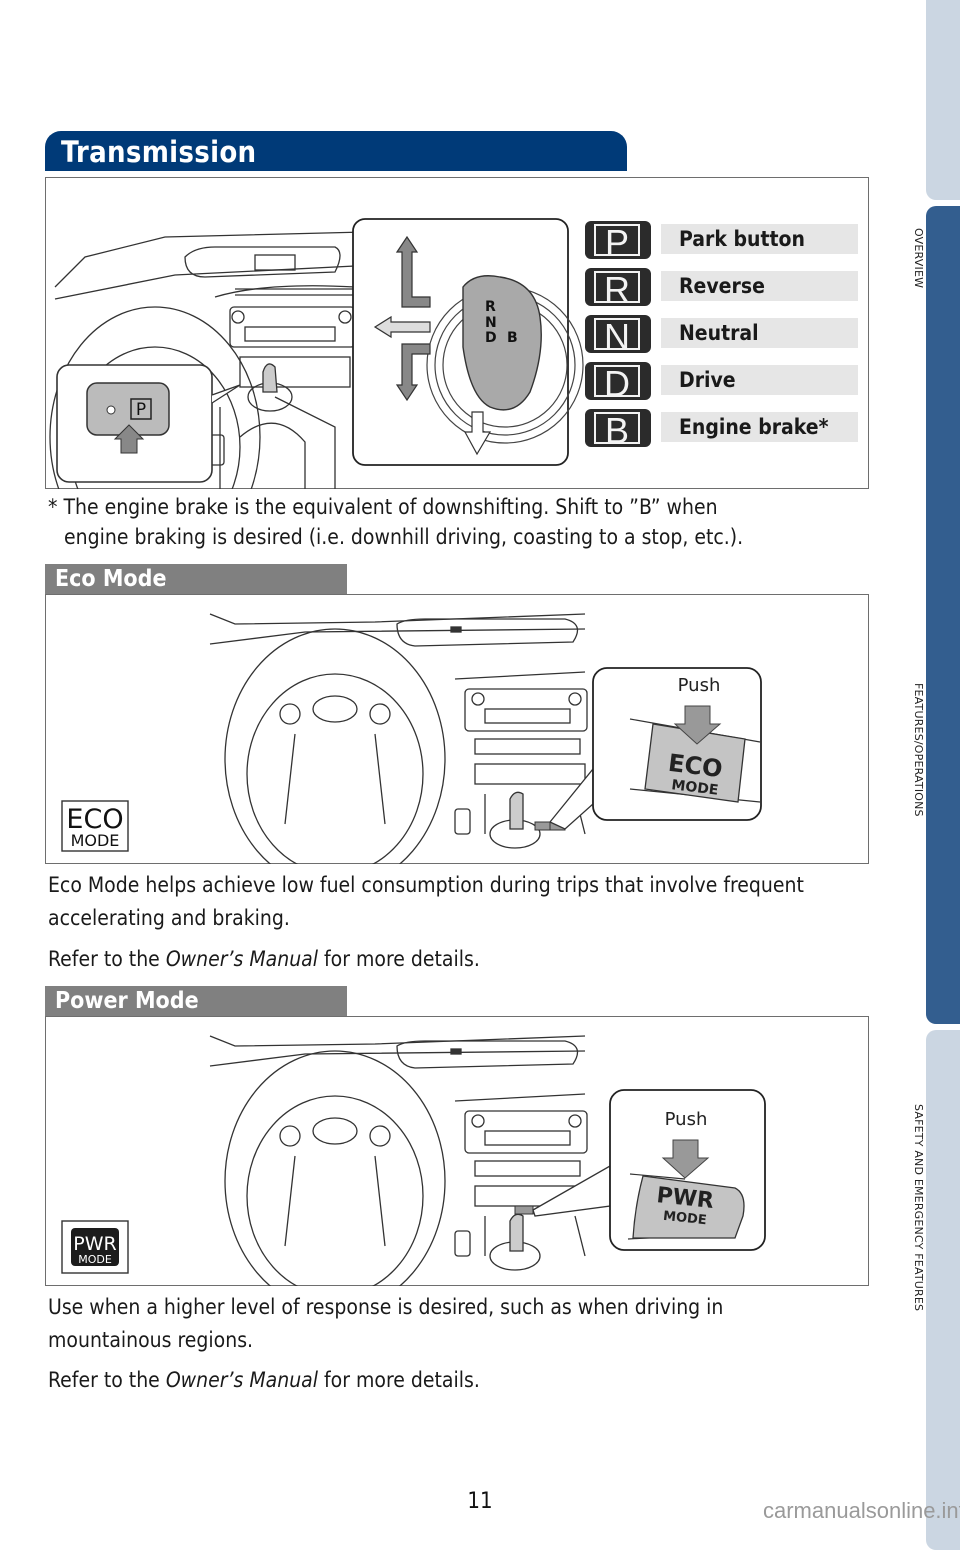 The width and height of the screenshot is (960, 1550). Describe the element at coordinates (943, 615) in the screenshot. I see `side-tab-features-operations` at that location.